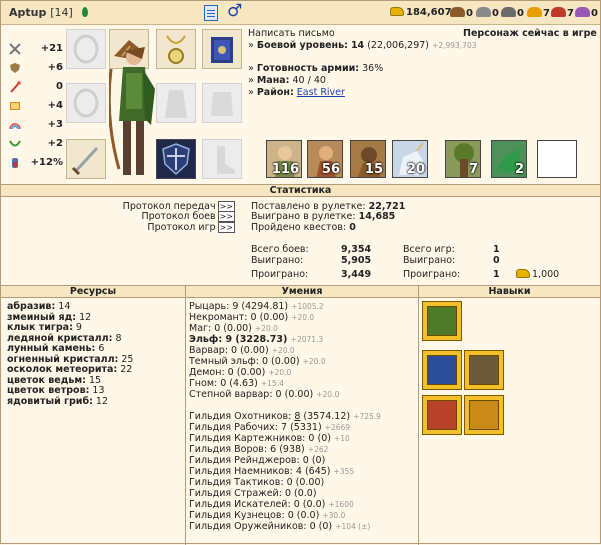 The image size is (601, 545). I want to click on weapon-slot, so click(86, 159).